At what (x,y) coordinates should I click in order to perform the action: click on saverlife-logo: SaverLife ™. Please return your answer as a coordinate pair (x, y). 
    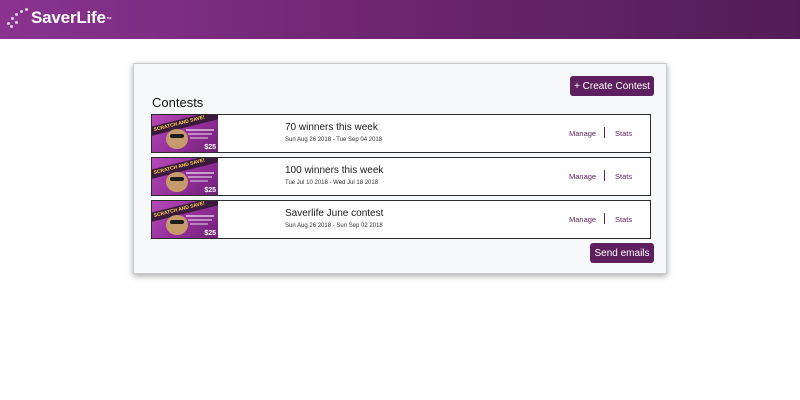
    Looking at the image, I should click on (59, 18).